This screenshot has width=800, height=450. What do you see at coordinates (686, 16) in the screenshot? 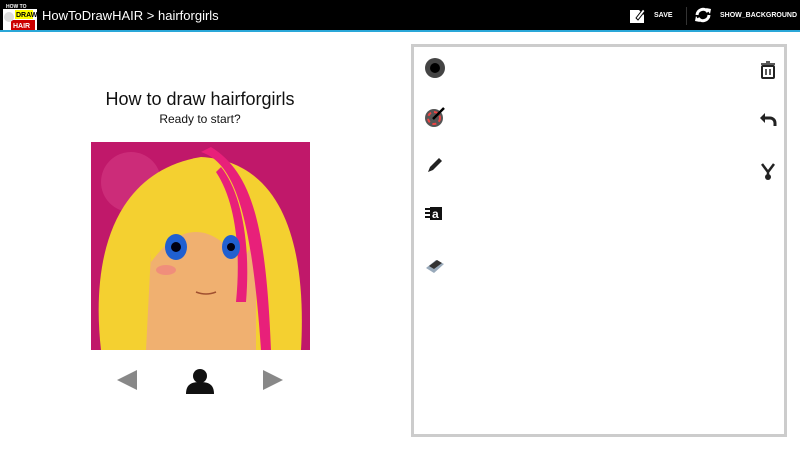
I see `divider` at bounding box center [686, 16].